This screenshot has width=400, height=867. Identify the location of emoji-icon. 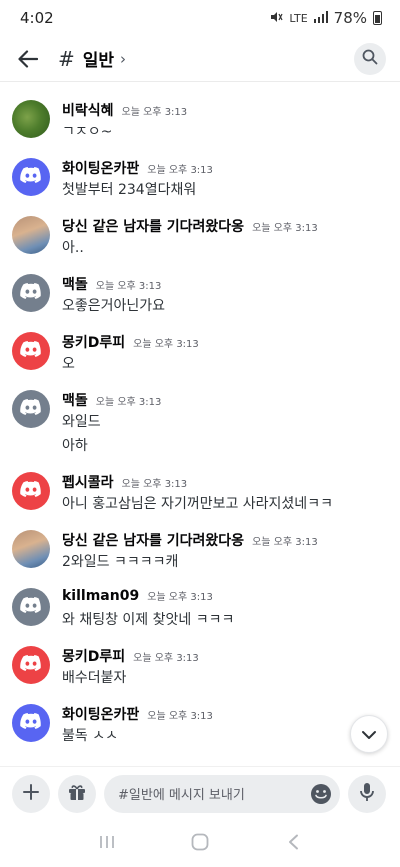
(321, 794).